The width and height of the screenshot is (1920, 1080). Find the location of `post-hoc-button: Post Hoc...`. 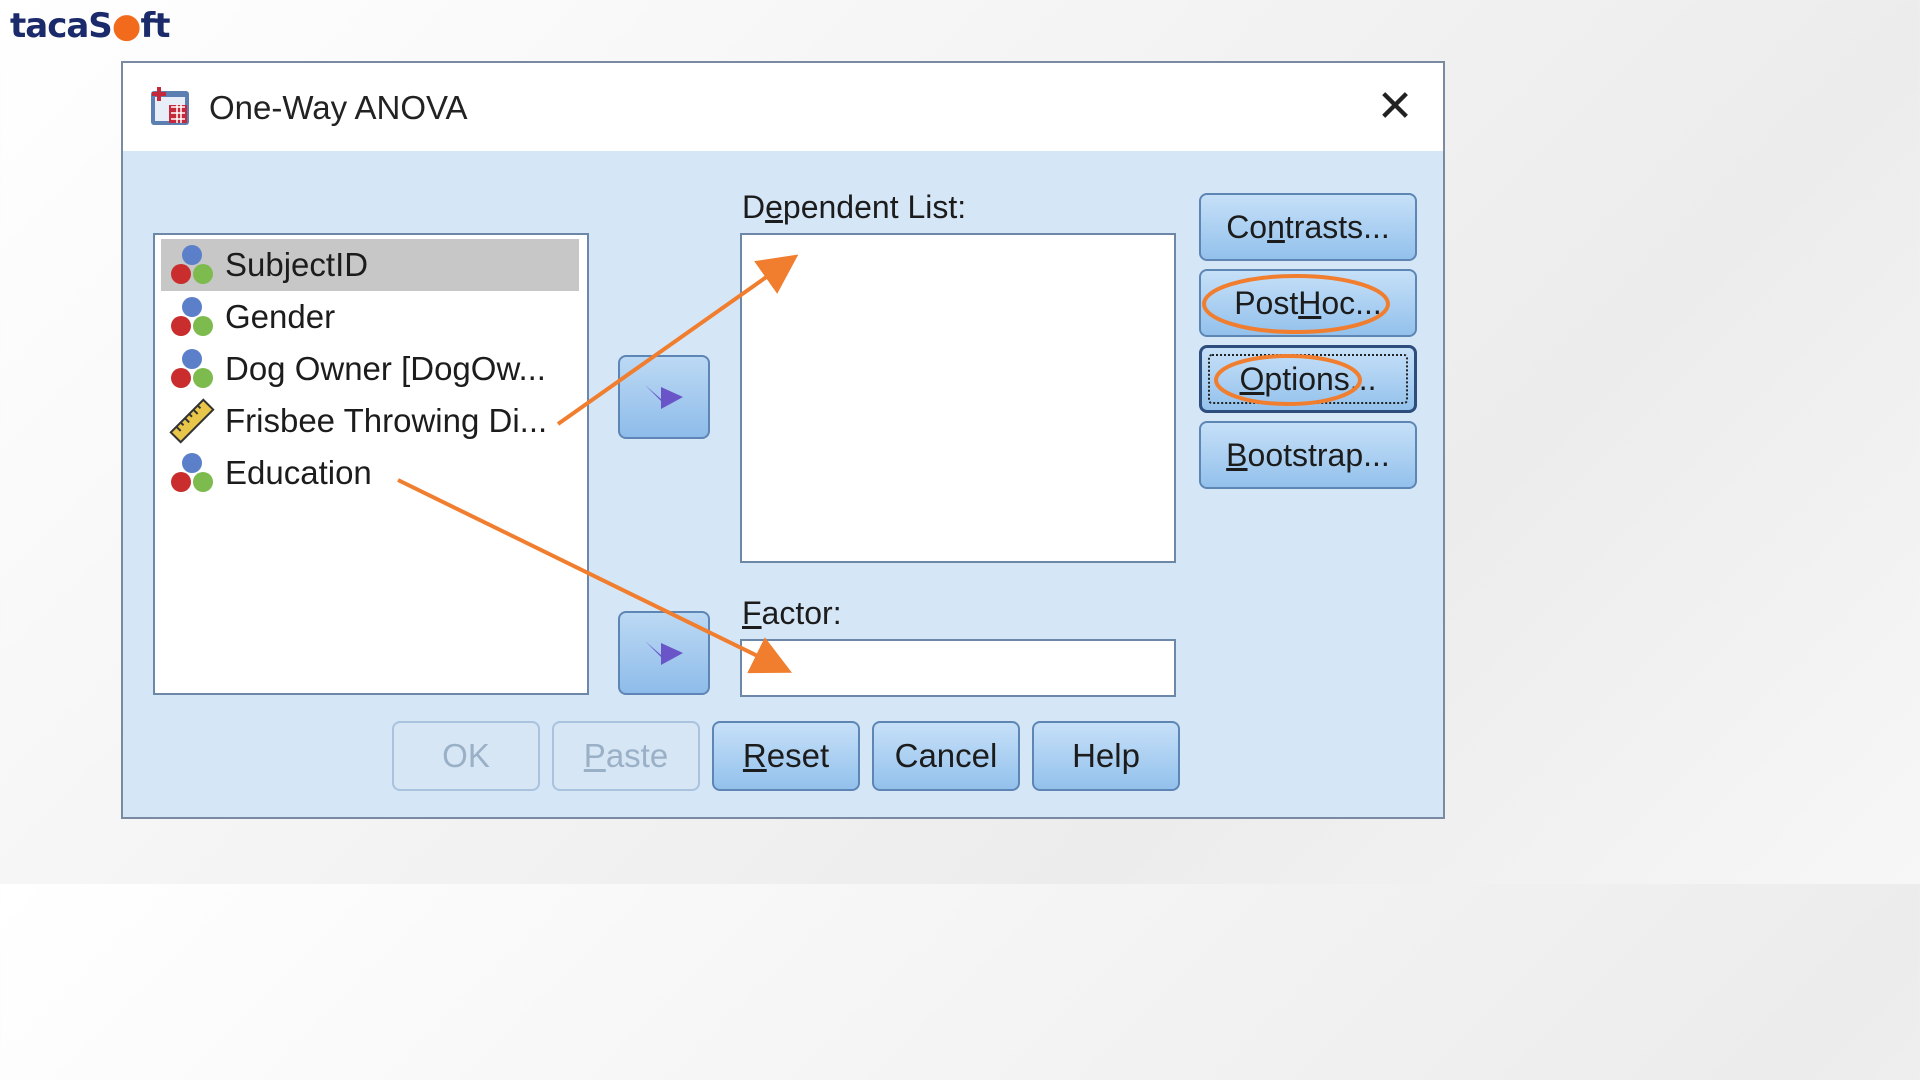

post-hoc-button: Post Hoc... is located at coordinates (1308, 303).